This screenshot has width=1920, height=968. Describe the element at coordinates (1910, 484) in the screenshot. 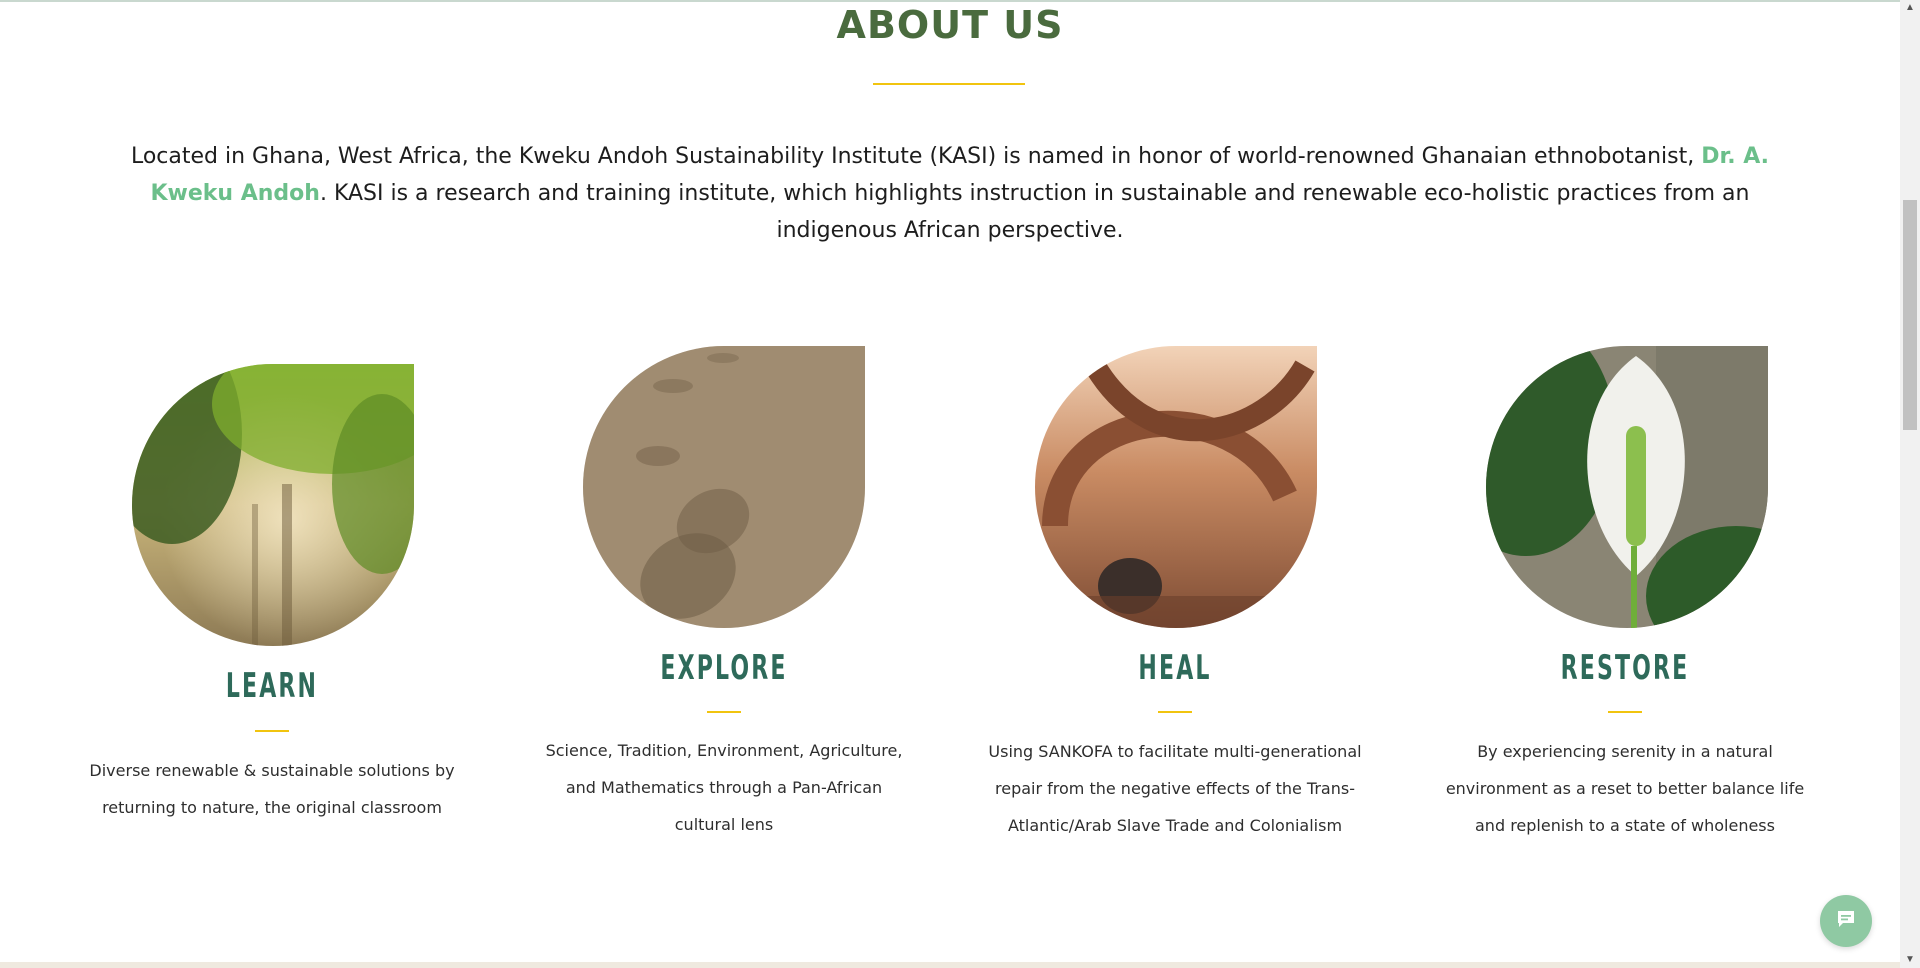

I see `vertical-scrollbar: ▲ ▼` at that location.